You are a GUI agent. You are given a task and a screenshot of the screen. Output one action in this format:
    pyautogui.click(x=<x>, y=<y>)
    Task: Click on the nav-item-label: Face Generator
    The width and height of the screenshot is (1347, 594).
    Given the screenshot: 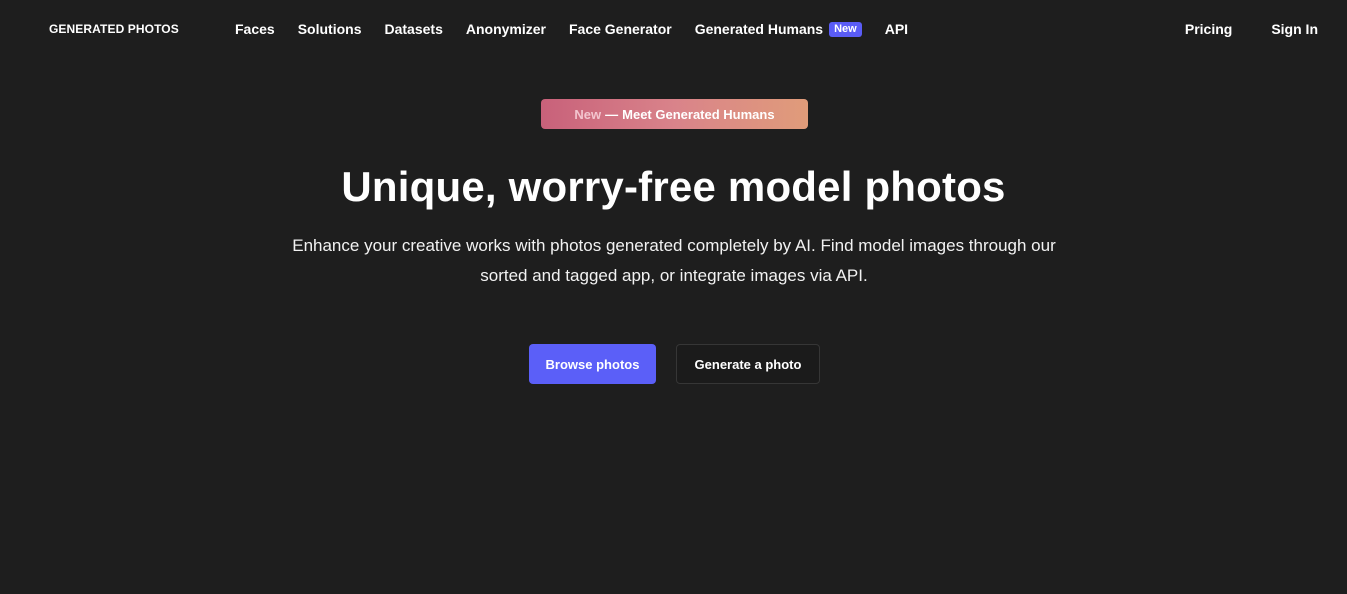 What is the action you would take?
    pyautogui.click(x=620, y=29)
    